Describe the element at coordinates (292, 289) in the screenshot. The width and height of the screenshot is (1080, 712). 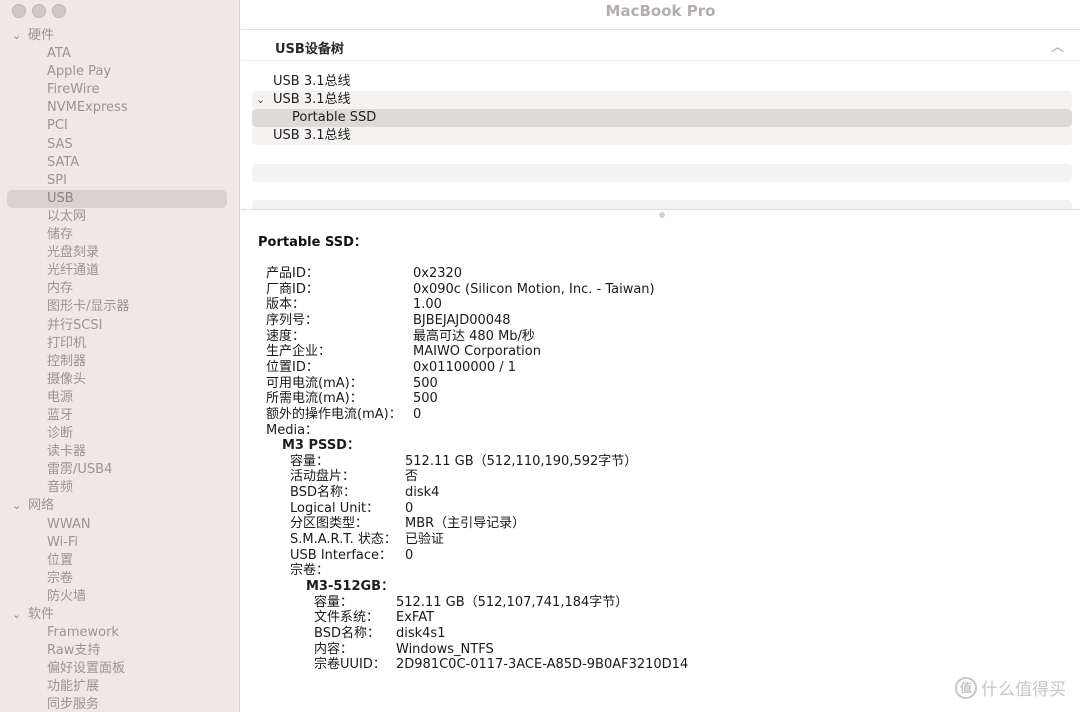
I see `property-key: 厂商ID：` at that location.